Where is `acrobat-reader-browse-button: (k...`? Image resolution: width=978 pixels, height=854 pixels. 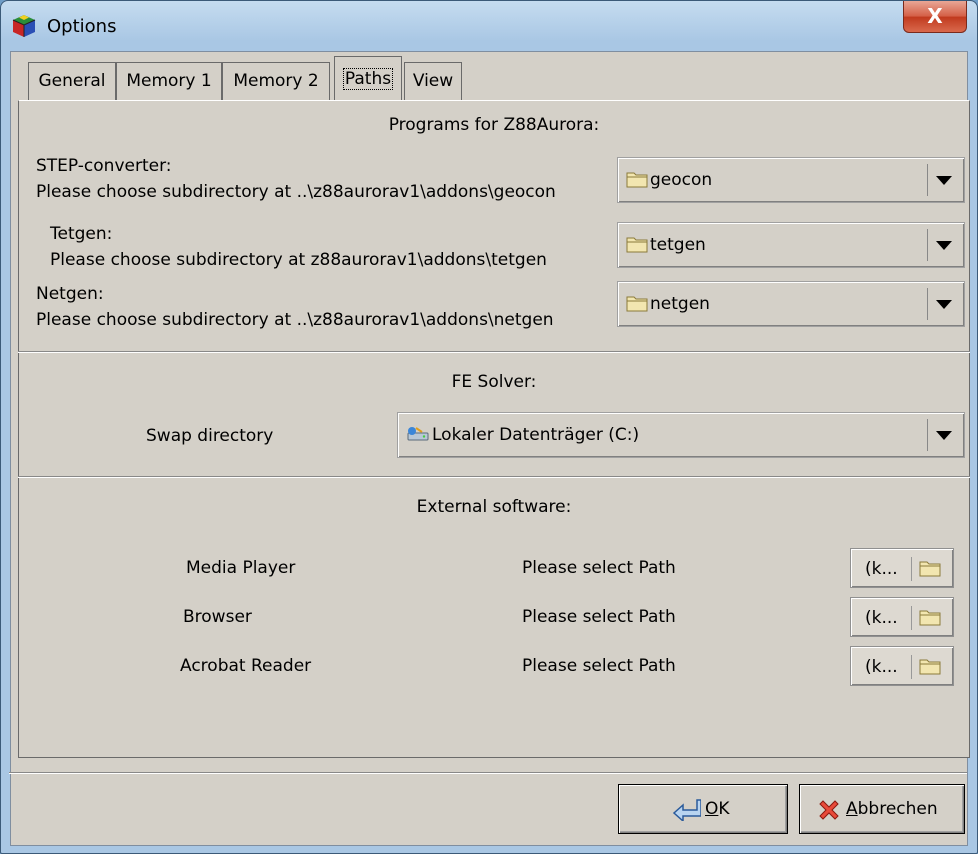
acrobat-reader-browse-button: (k... is located at coordinates (902, 666).